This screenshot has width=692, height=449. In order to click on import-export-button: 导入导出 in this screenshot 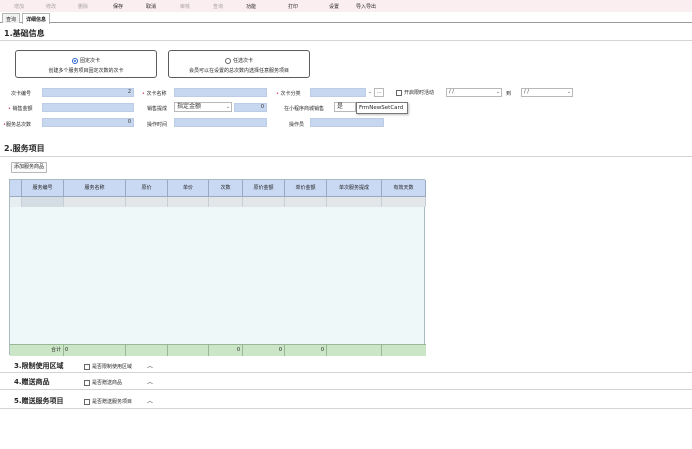, I will do `click(366, 6)`.